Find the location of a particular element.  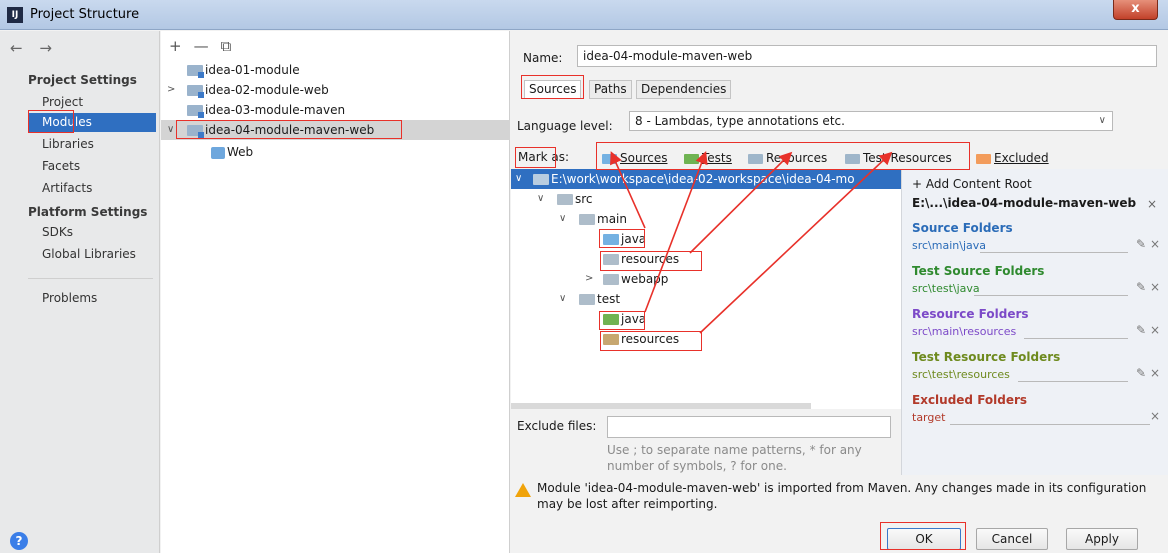

source-folder-icon is located at coordinates (611, 239).